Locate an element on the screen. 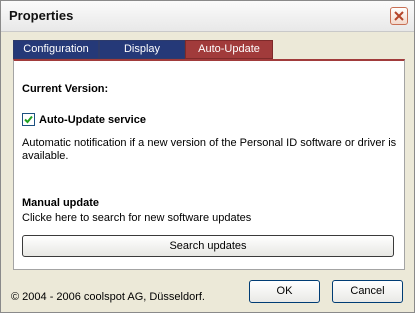 This screenshot has width=415, height=313. cancel-button: Cancel is located at coordinates (367, 291).